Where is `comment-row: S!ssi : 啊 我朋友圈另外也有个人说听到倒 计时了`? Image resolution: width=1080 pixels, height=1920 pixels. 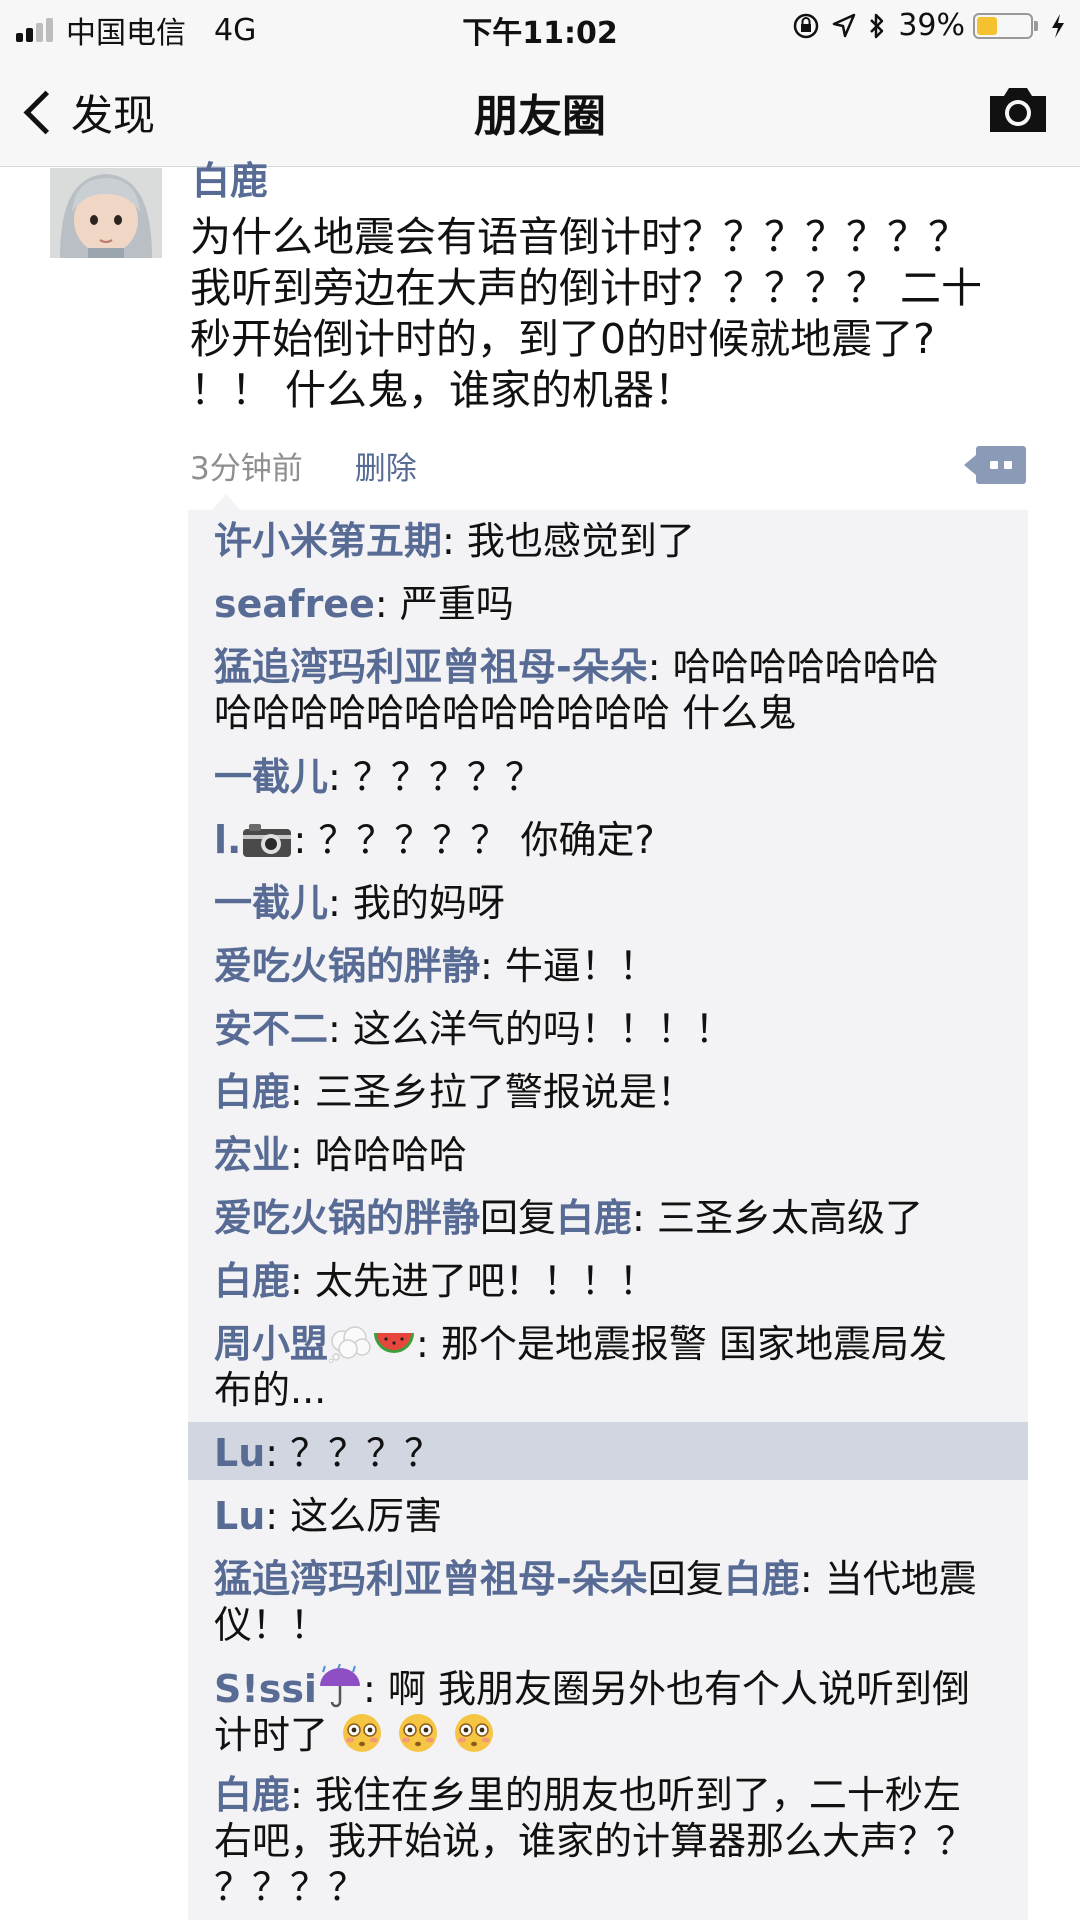 comment-row: S!ssi : 啊 我朋友圈另外也有个人说听到倒 计时了 is located at coordinates (608, 1711).